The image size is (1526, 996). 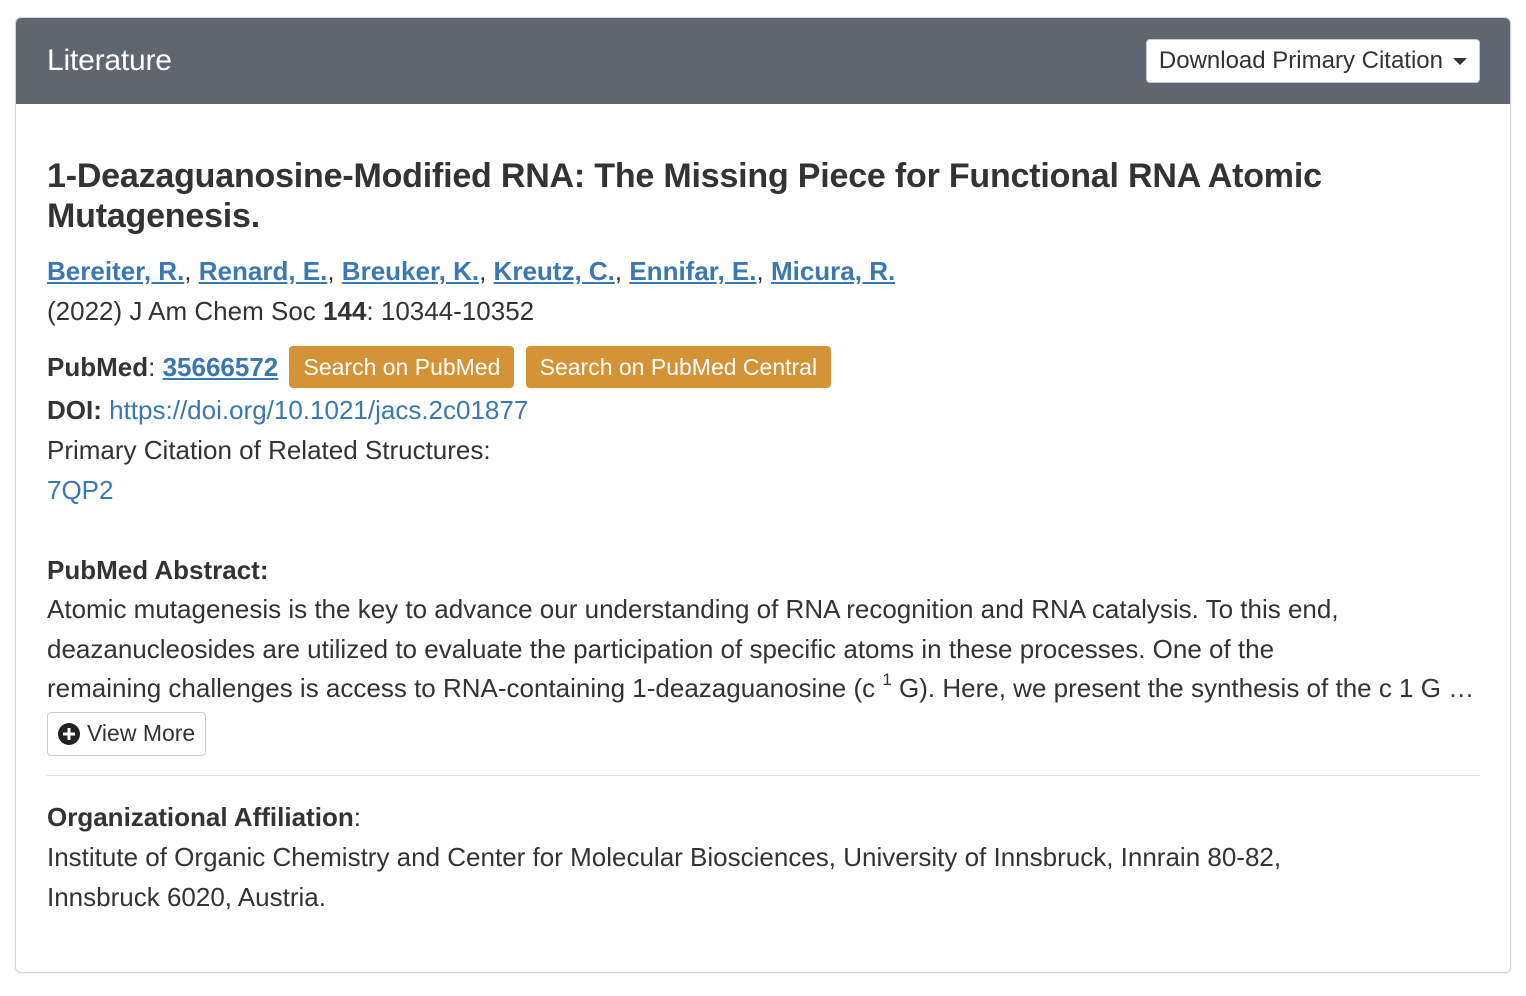 I want to click on view-more-button: View More, so click(x=127, y=733).